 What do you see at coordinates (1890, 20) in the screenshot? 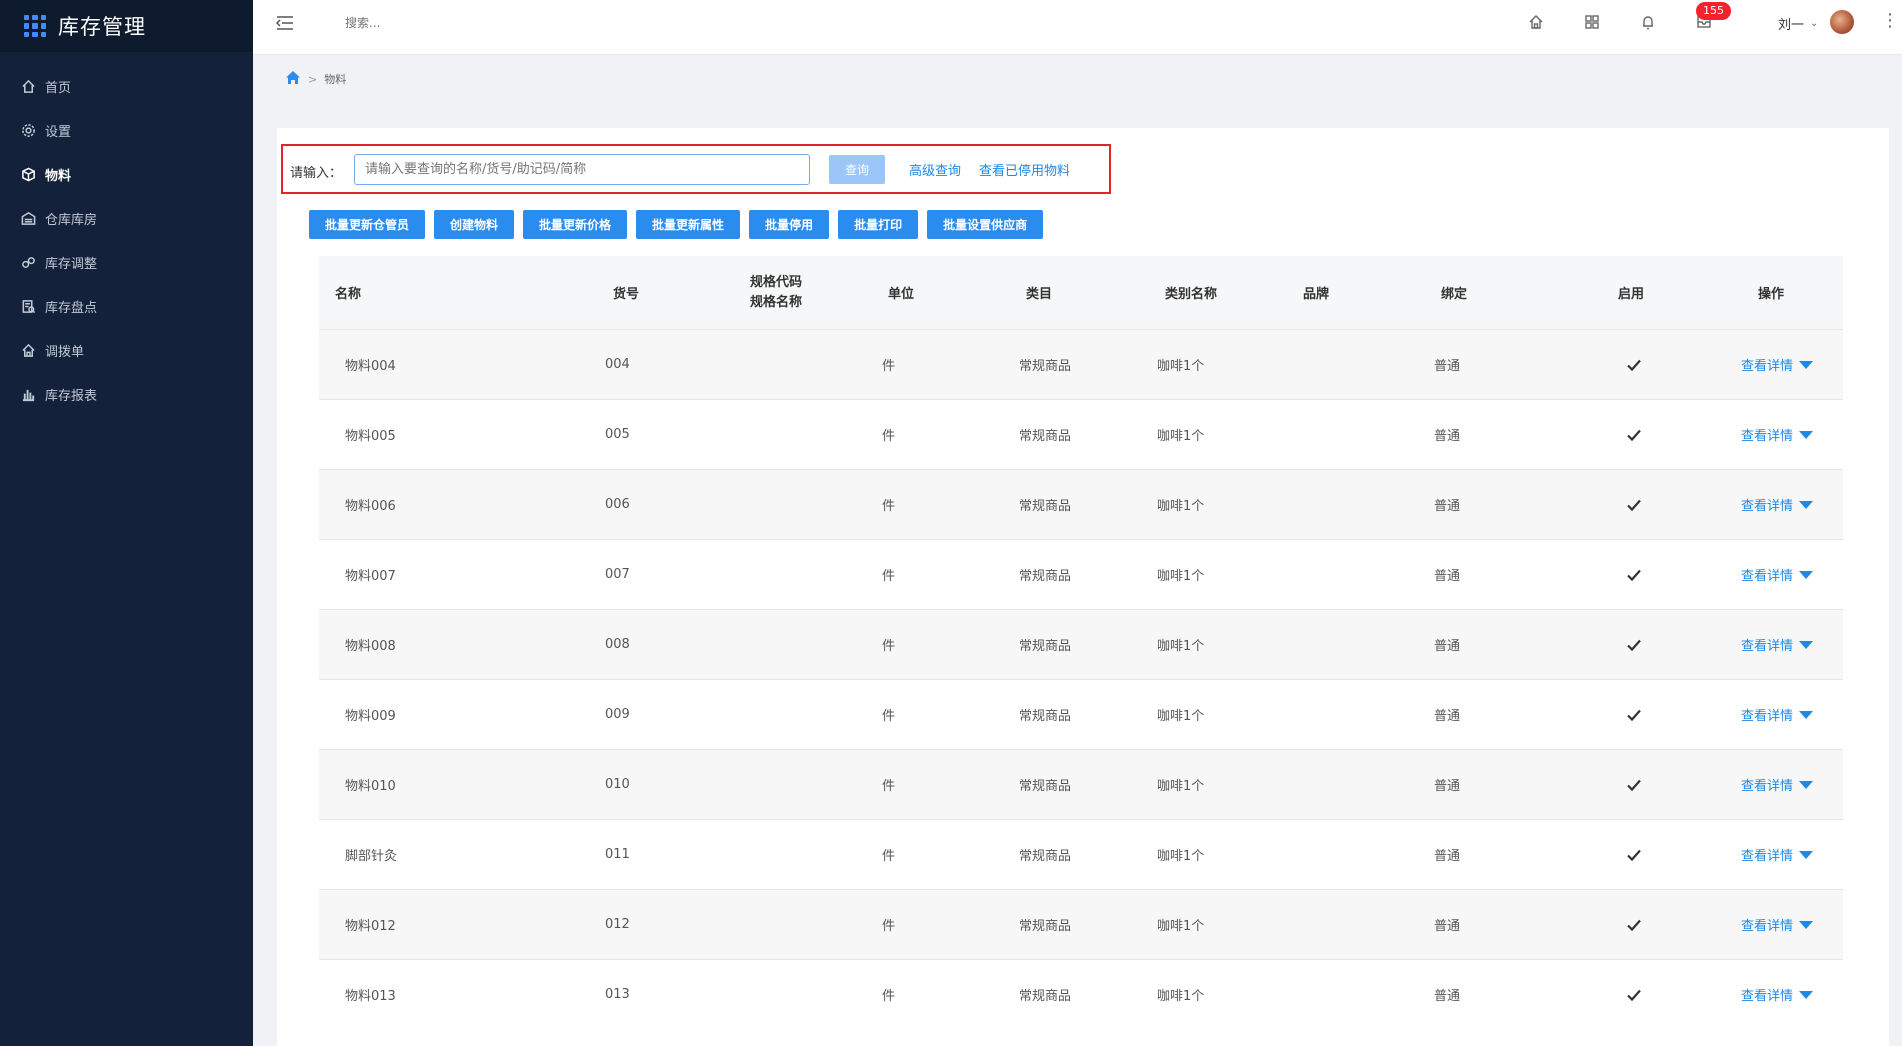
I see `more-vertical-icon: ⋮` at bounding box center [1890, 20].